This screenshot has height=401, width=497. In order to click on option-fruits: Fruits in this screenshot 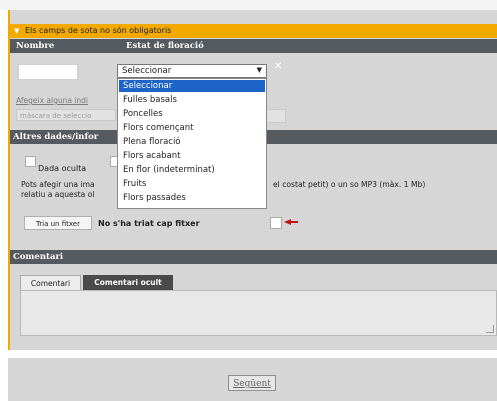, I will do `click(192, 184)`.